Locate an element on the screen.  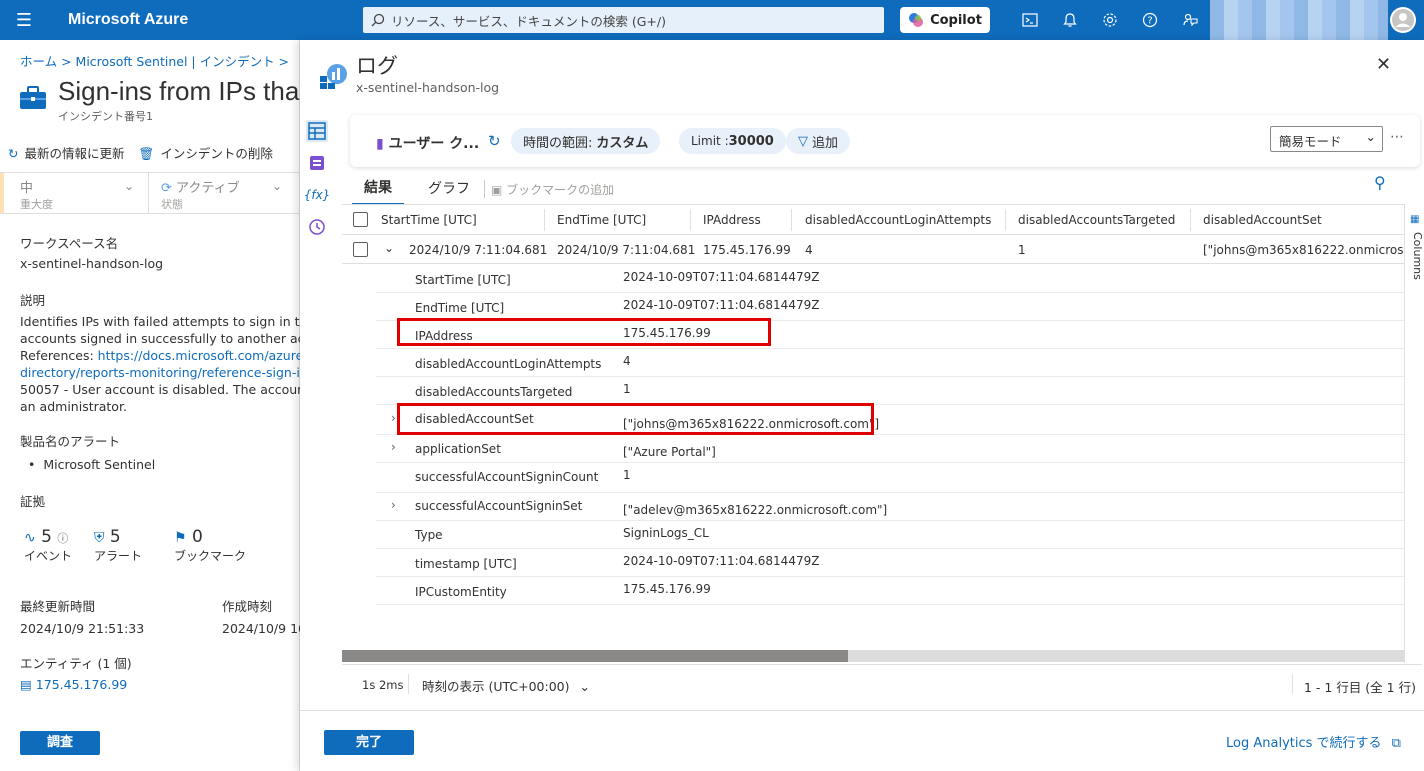
column-header: disabledAccountLoginAttempts is located at coordinates (898, 220).